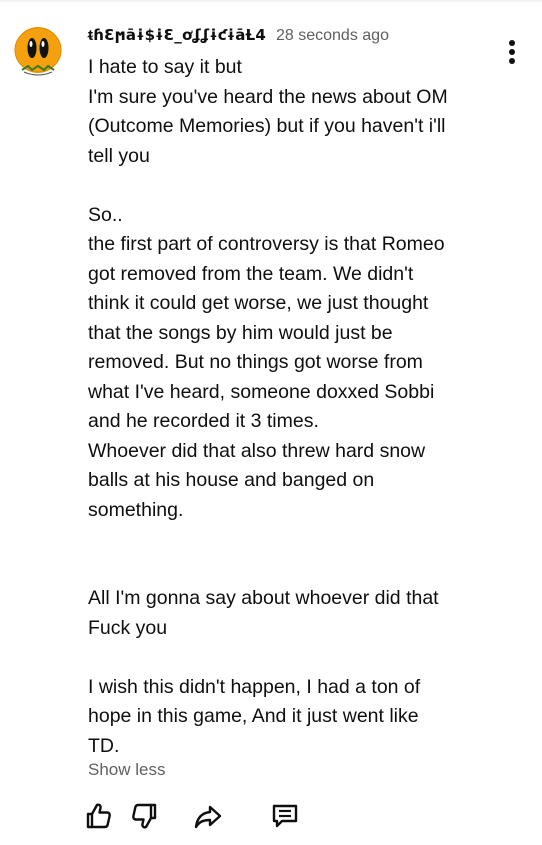 The image size is (542, 845). I want to click on reply-comment-icon, so click(285, 816).